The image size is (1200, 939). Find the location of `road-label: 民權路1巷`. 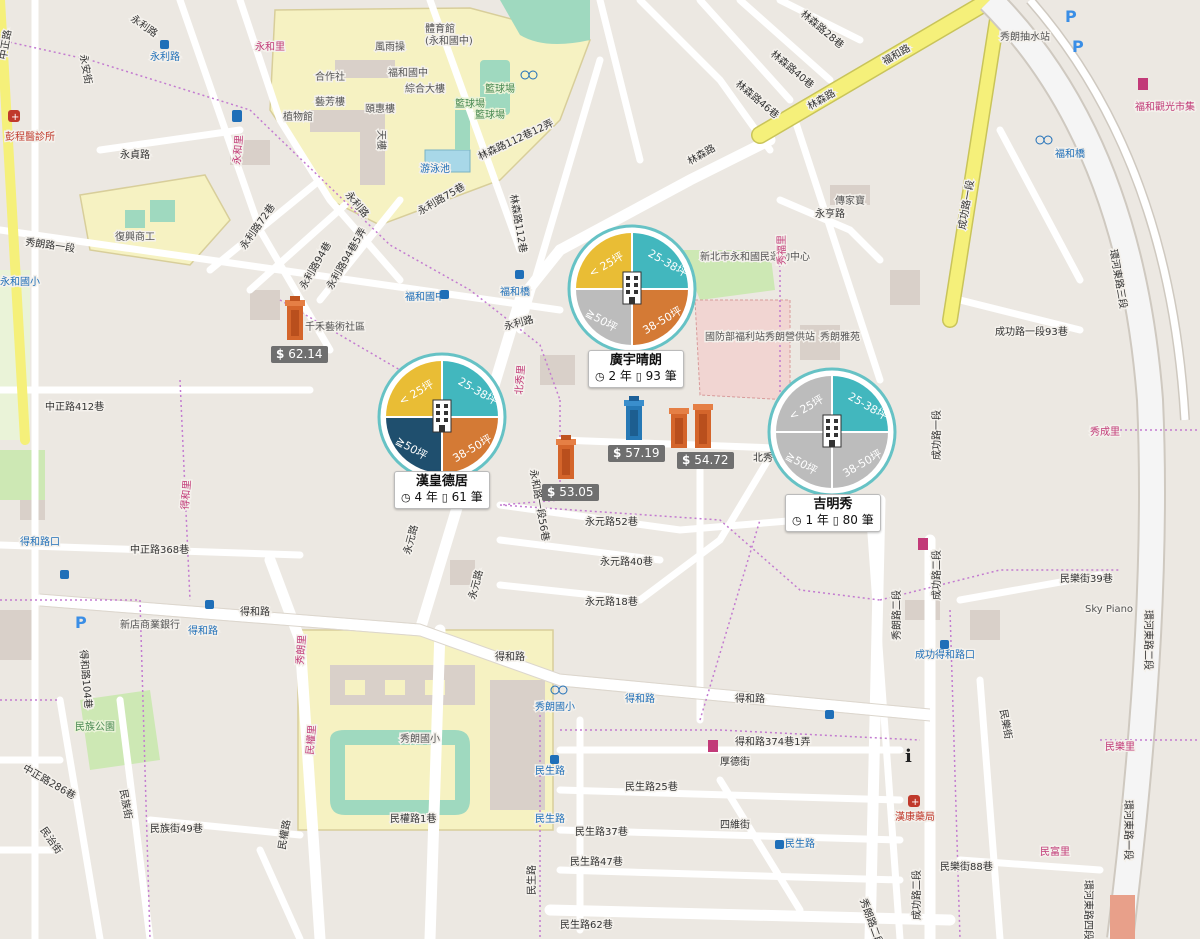

road-label: 民權路1巷 is located at coordinates (413, 818).